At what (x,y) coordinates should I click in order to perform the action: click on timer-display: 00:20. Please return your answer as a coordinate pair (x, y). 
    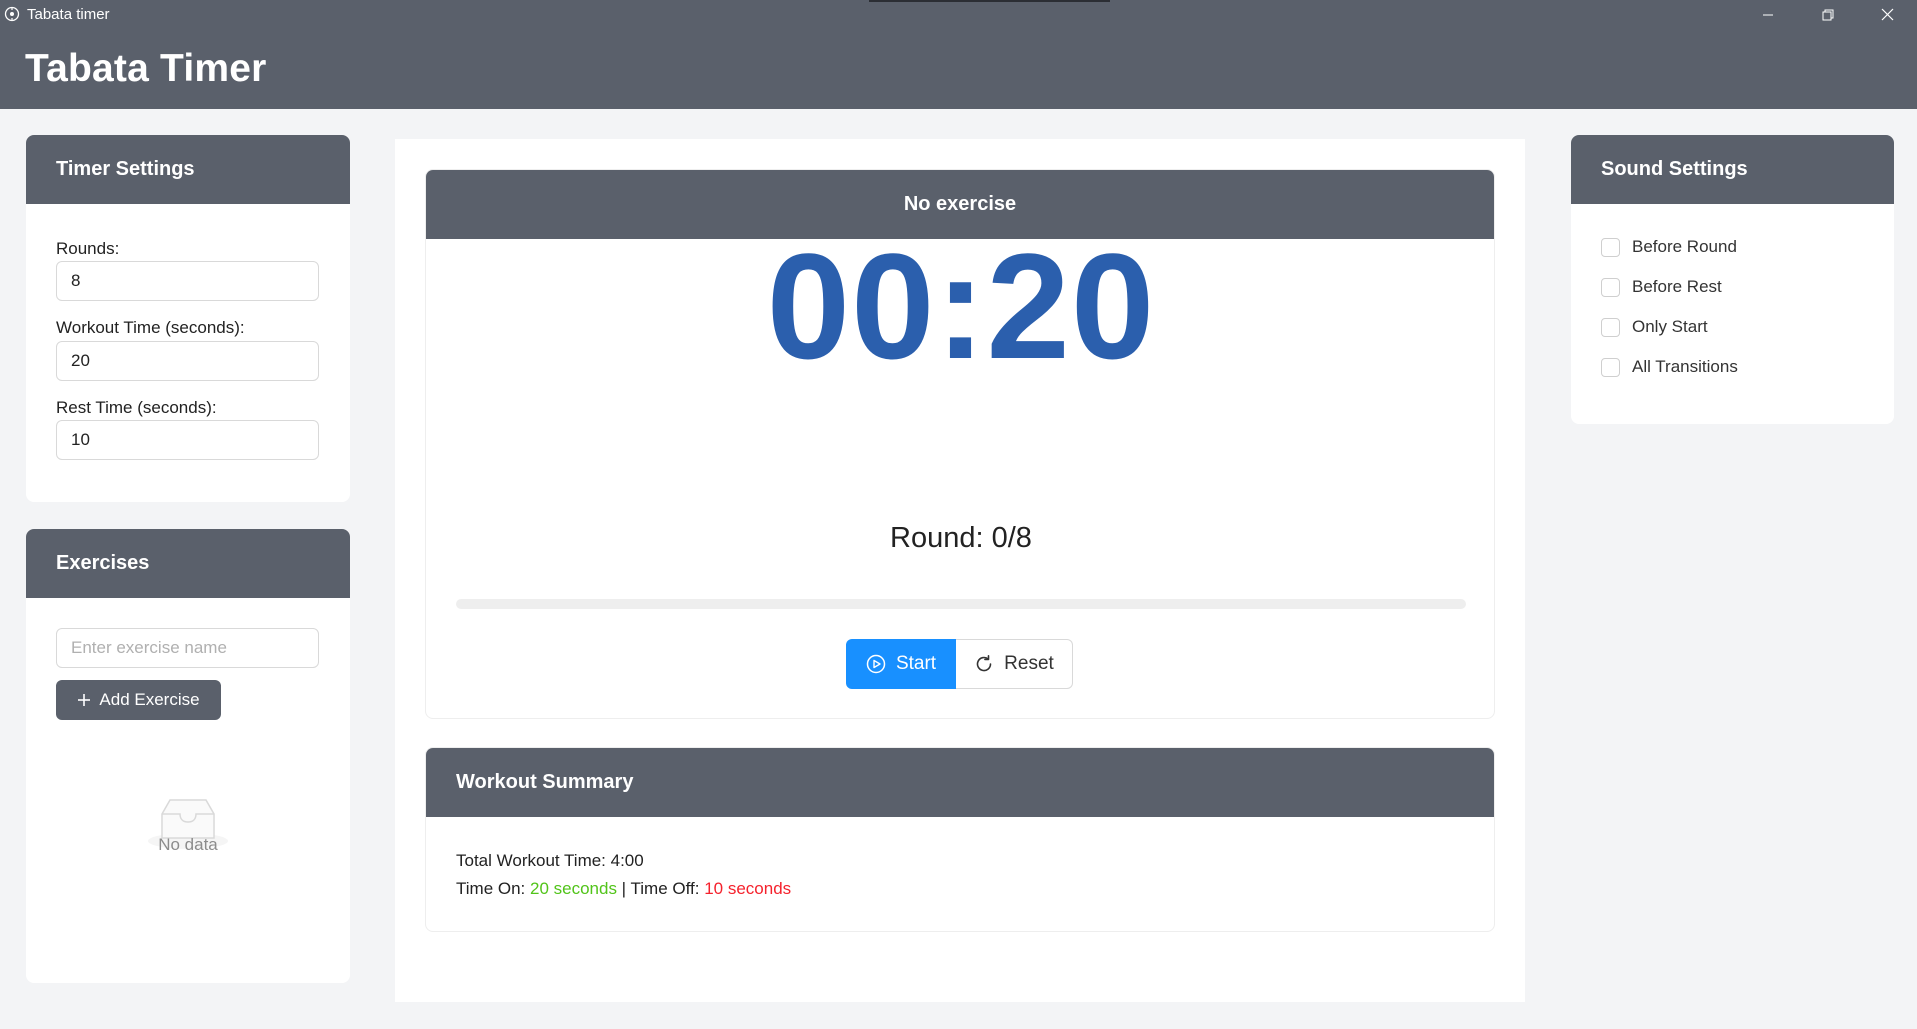
    Looking at the image, I should click on (961, 306).